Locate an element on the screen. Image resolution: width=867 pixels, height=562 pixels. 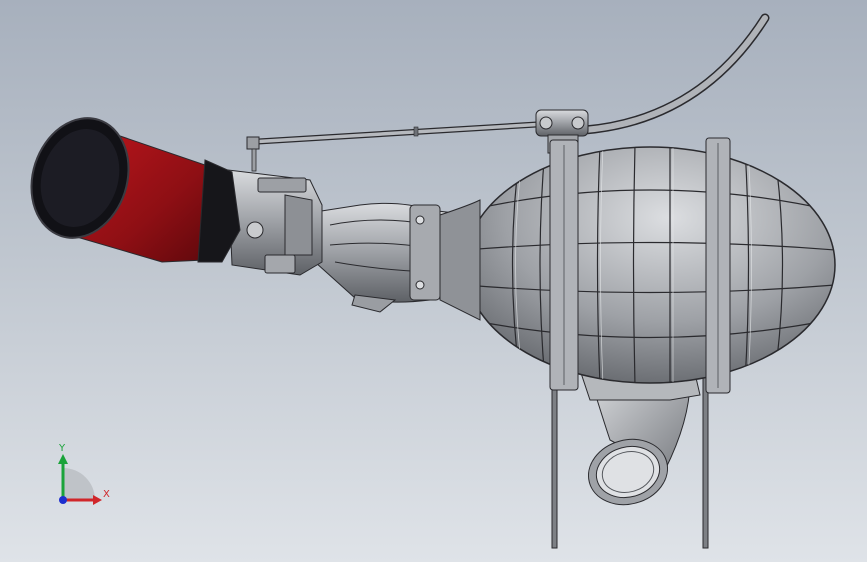
y-axis-label: Y is located at coordinates (62, 448).